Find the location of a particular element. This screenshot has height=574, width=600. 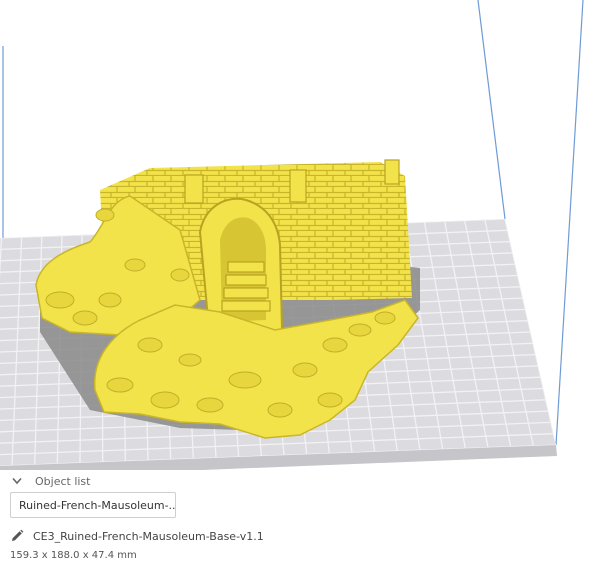

chevron-down-icon is located at coordinates (17, 481).